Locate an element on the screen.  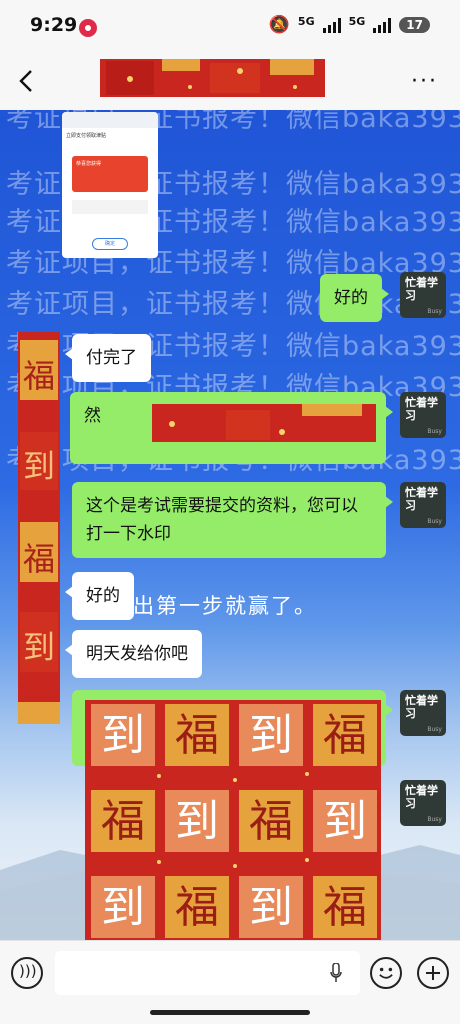
screenshot-promo-text: 恭喜您获得 is located at coordinates (89, 164).